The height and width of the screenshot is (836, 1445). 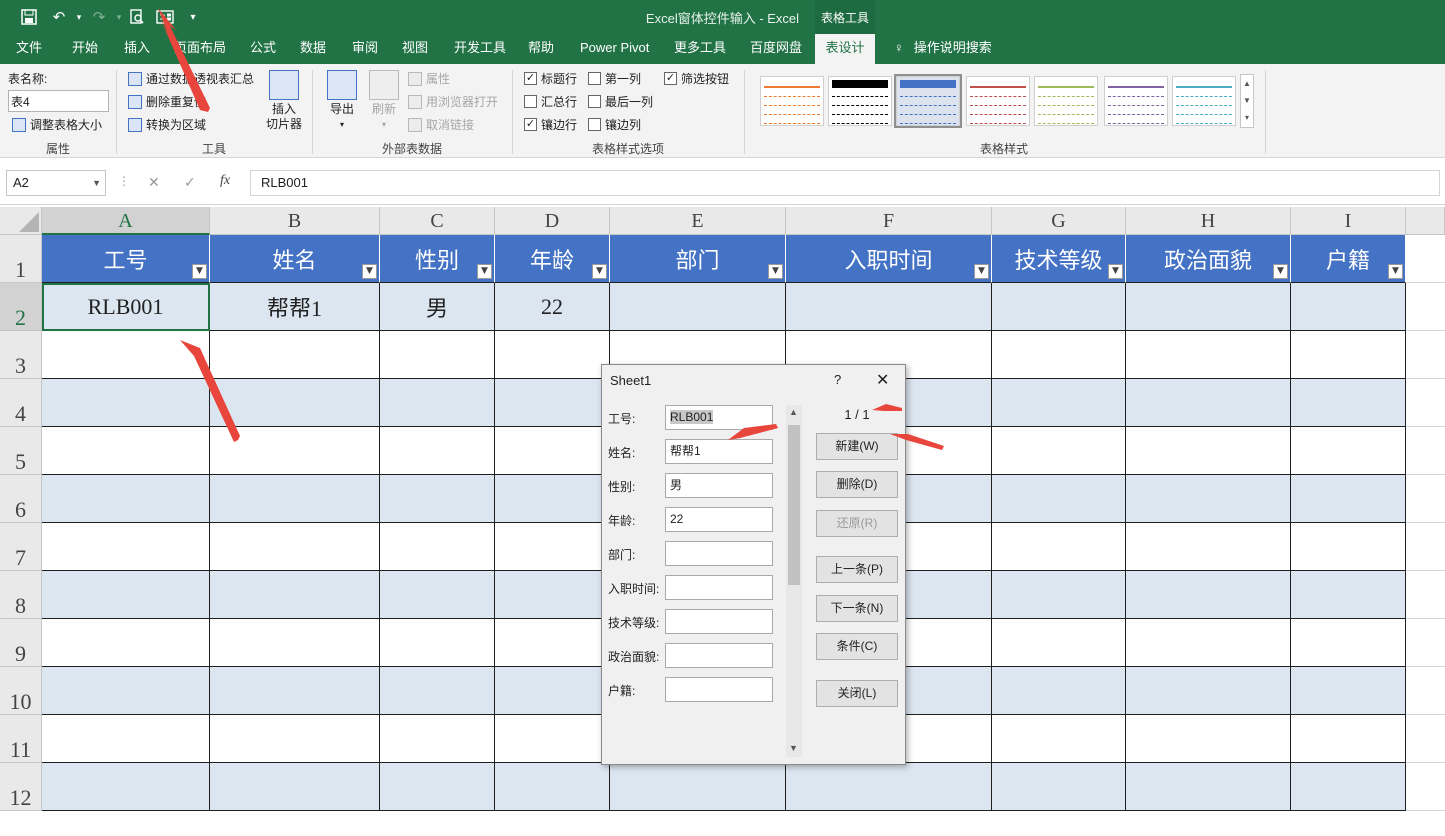 What do you see at coordinates (58, 101) in the screenshot?
I see `table-name-input: 表4` at bounding box center [58, 101].